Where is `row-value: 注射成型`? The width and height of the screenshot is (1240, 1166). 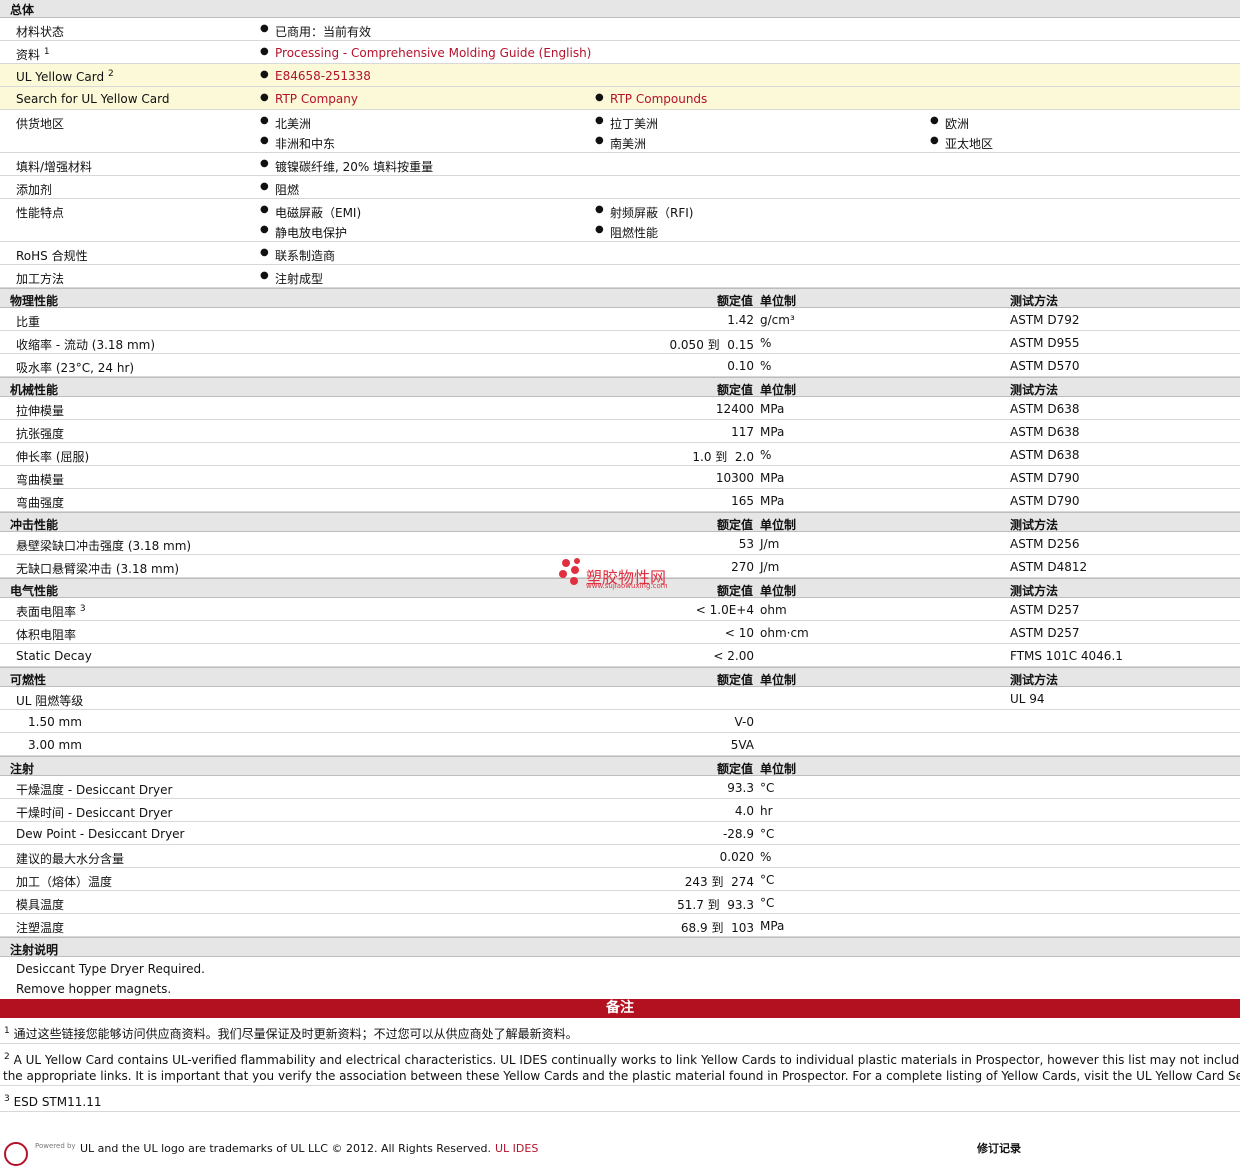 row-value: 注射成型 is located at coordinates (291, 278).